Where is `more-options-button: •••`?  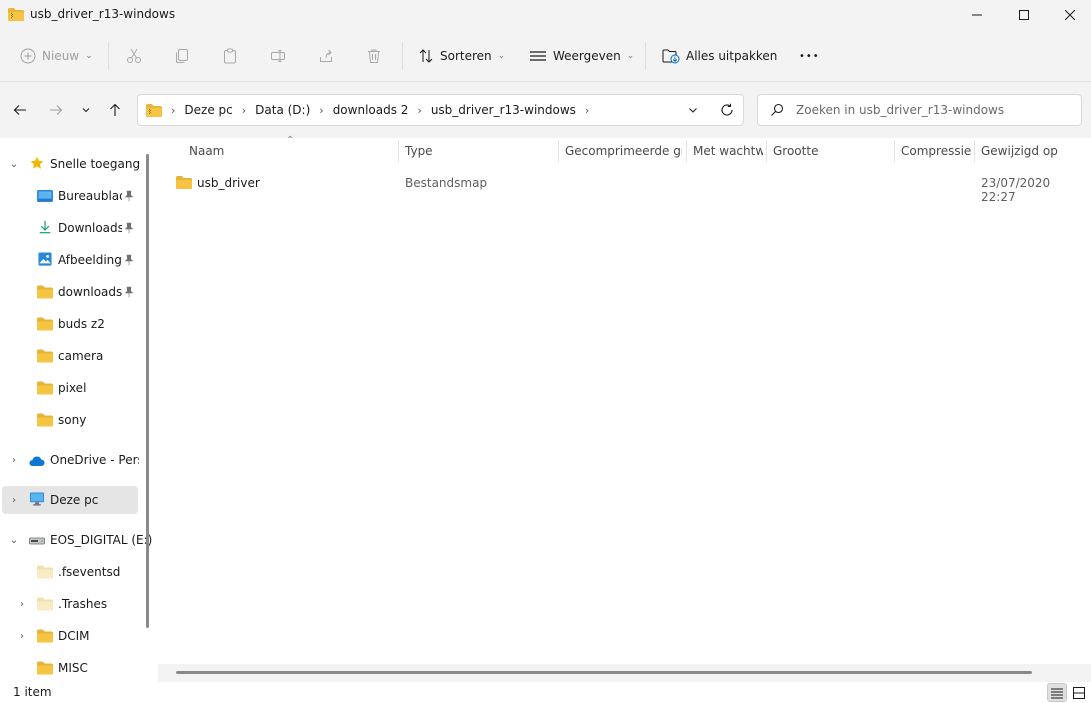
more-options-button: ••• is located at coordinates (809, 56).